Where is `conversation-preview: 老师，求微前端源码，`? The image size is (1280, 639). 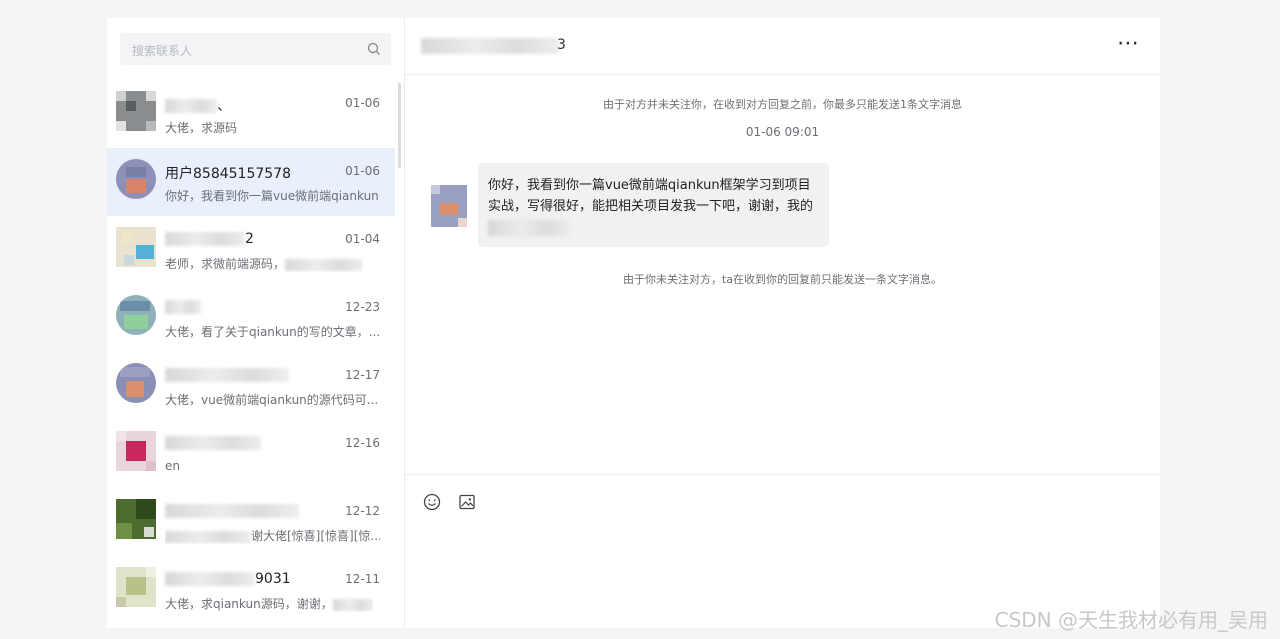 conversation-preview: 老师，求微前端源码， is located at coordinates (264, 263).